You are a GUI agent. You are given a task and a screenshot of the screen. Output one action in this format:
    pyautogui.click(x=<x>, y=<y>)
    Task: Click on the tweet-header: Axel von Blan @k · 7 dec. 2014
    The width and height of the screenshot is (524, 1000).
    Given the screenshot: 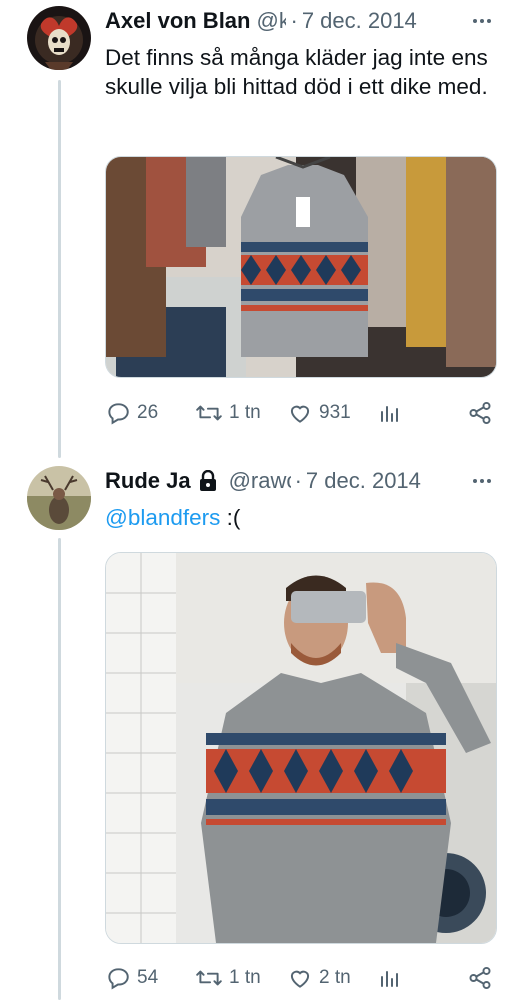 What is the action you would take?
    pyautogui.click(x=292, y=21)
    